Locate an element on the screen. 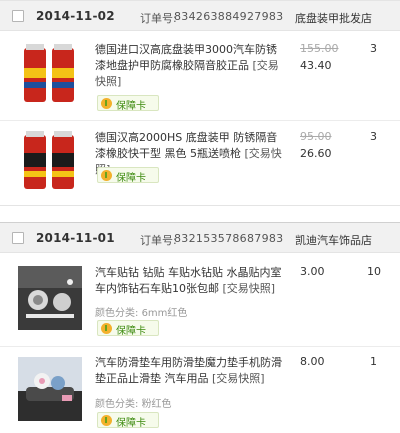  unit-price: 43.40 is located at coordinates (316, 65).